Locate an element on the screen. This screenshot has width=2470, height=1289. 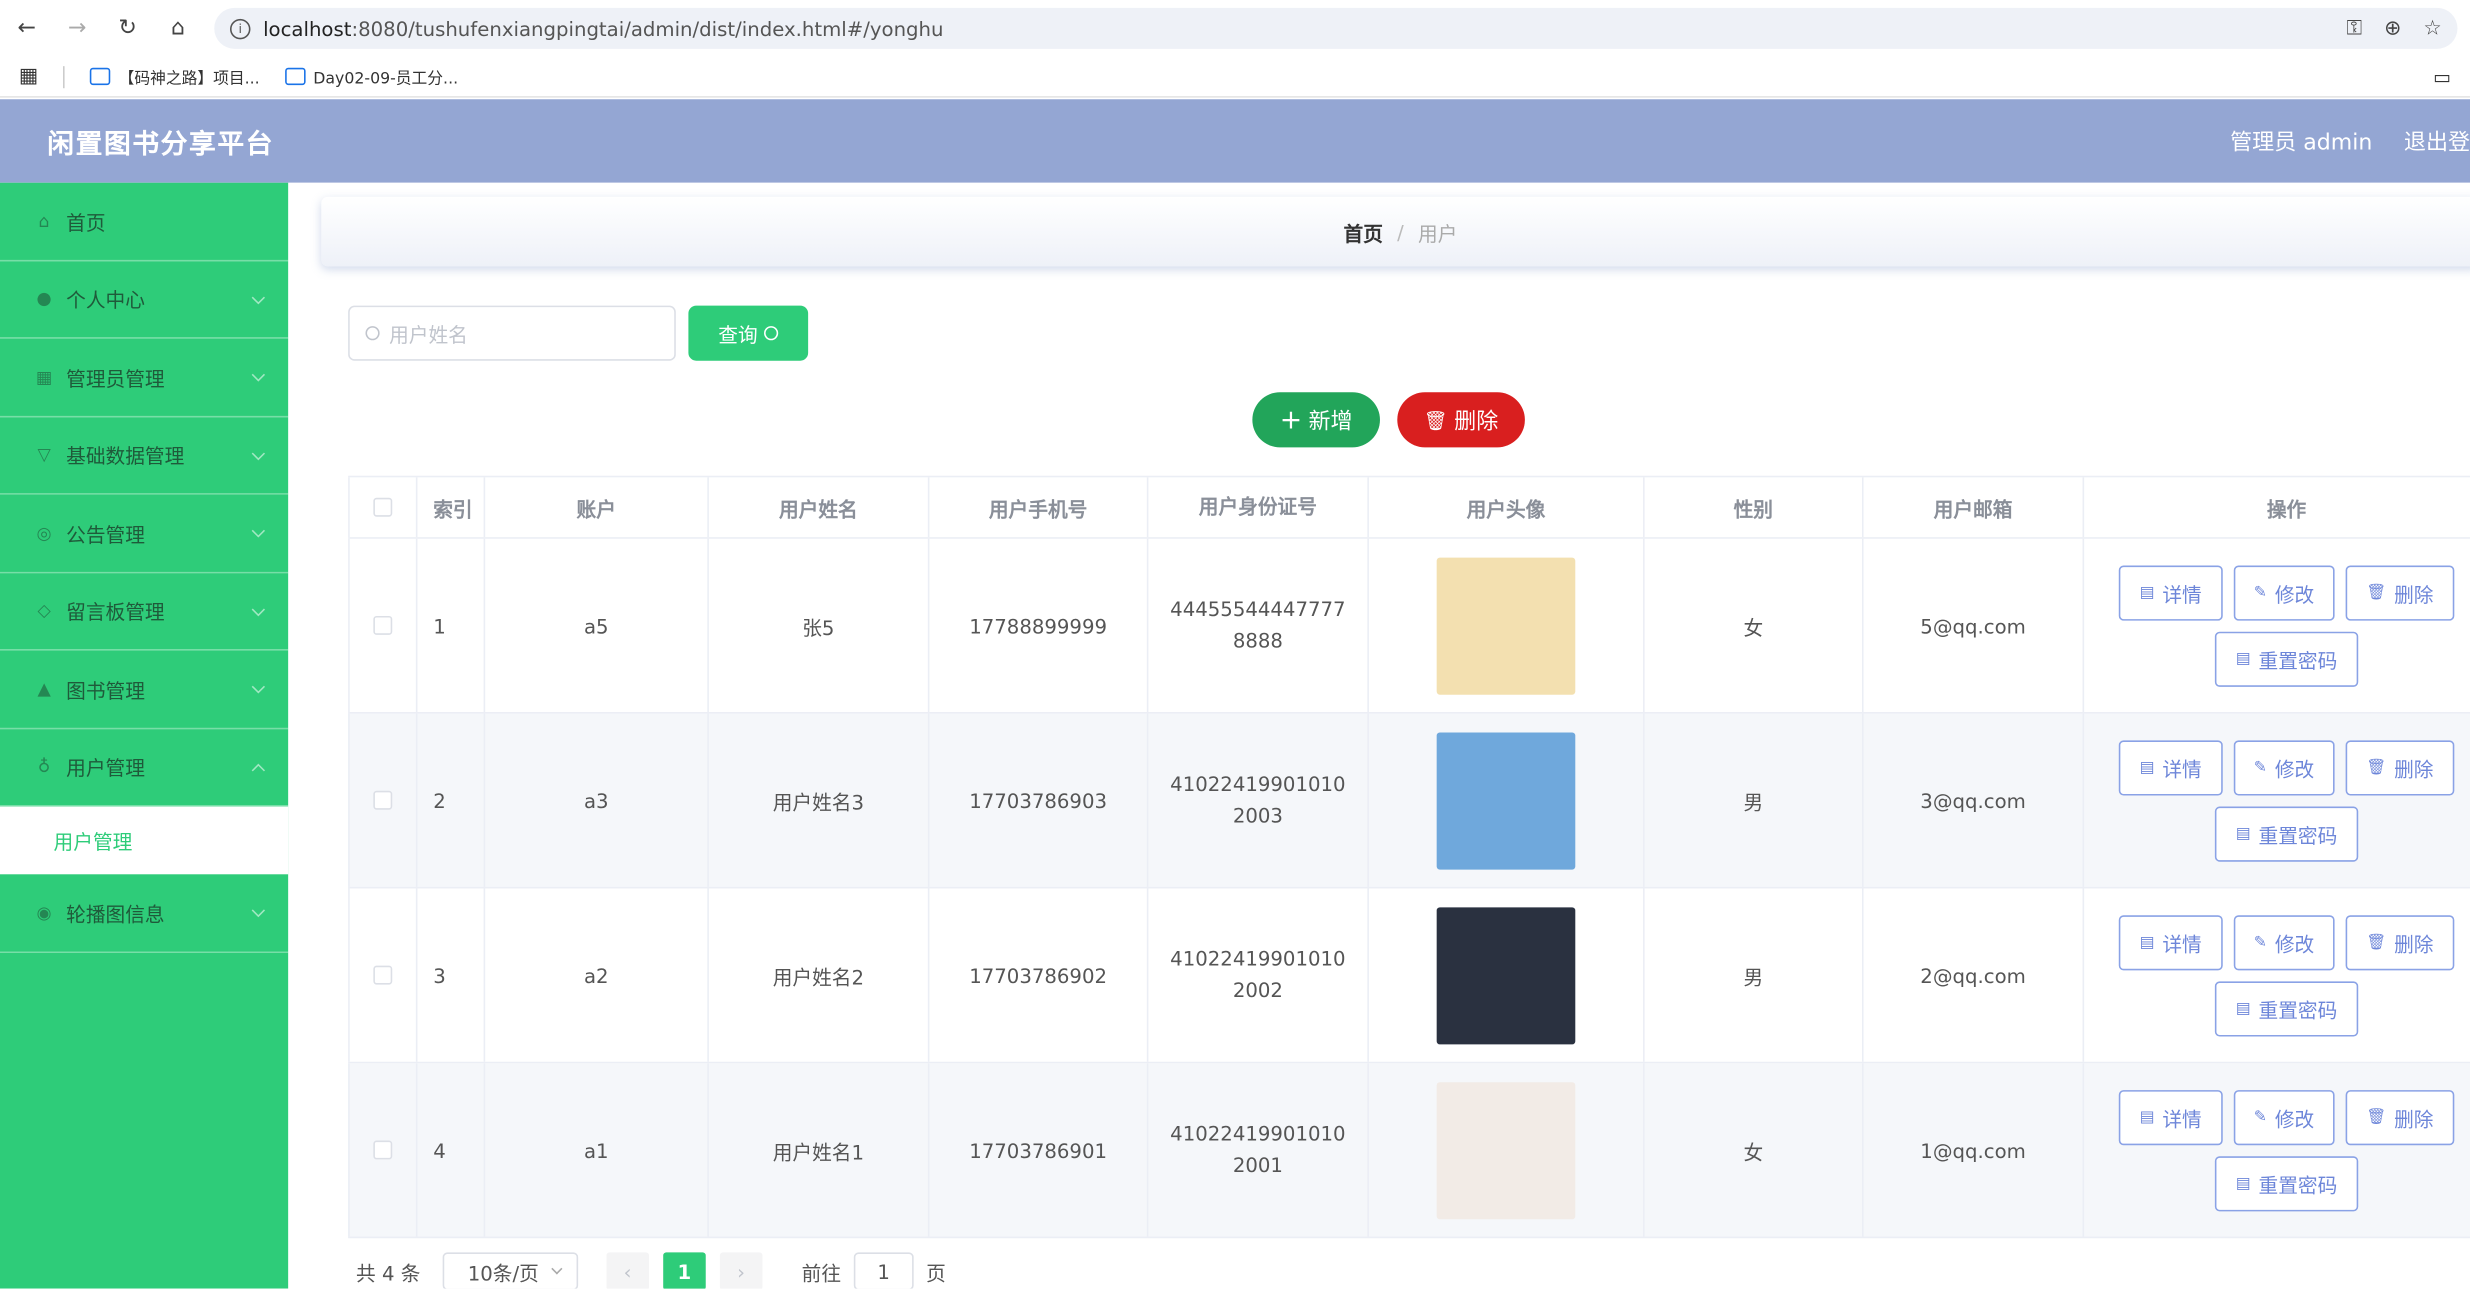
breadcrumb-current: 用户 is located at coordinates (1437, 233).